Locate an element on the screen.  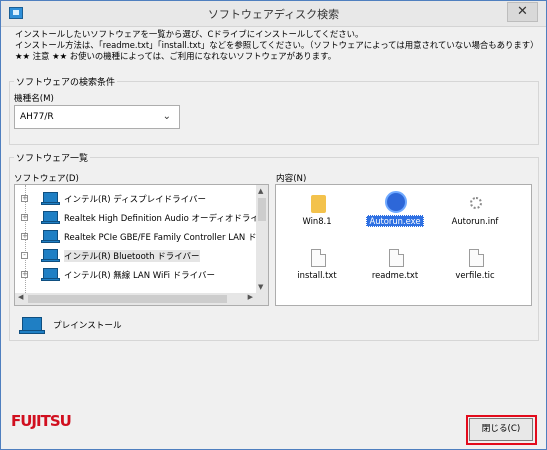
file-item-autorun-exe: Autorun.exe is located at coordinates (395, 214).